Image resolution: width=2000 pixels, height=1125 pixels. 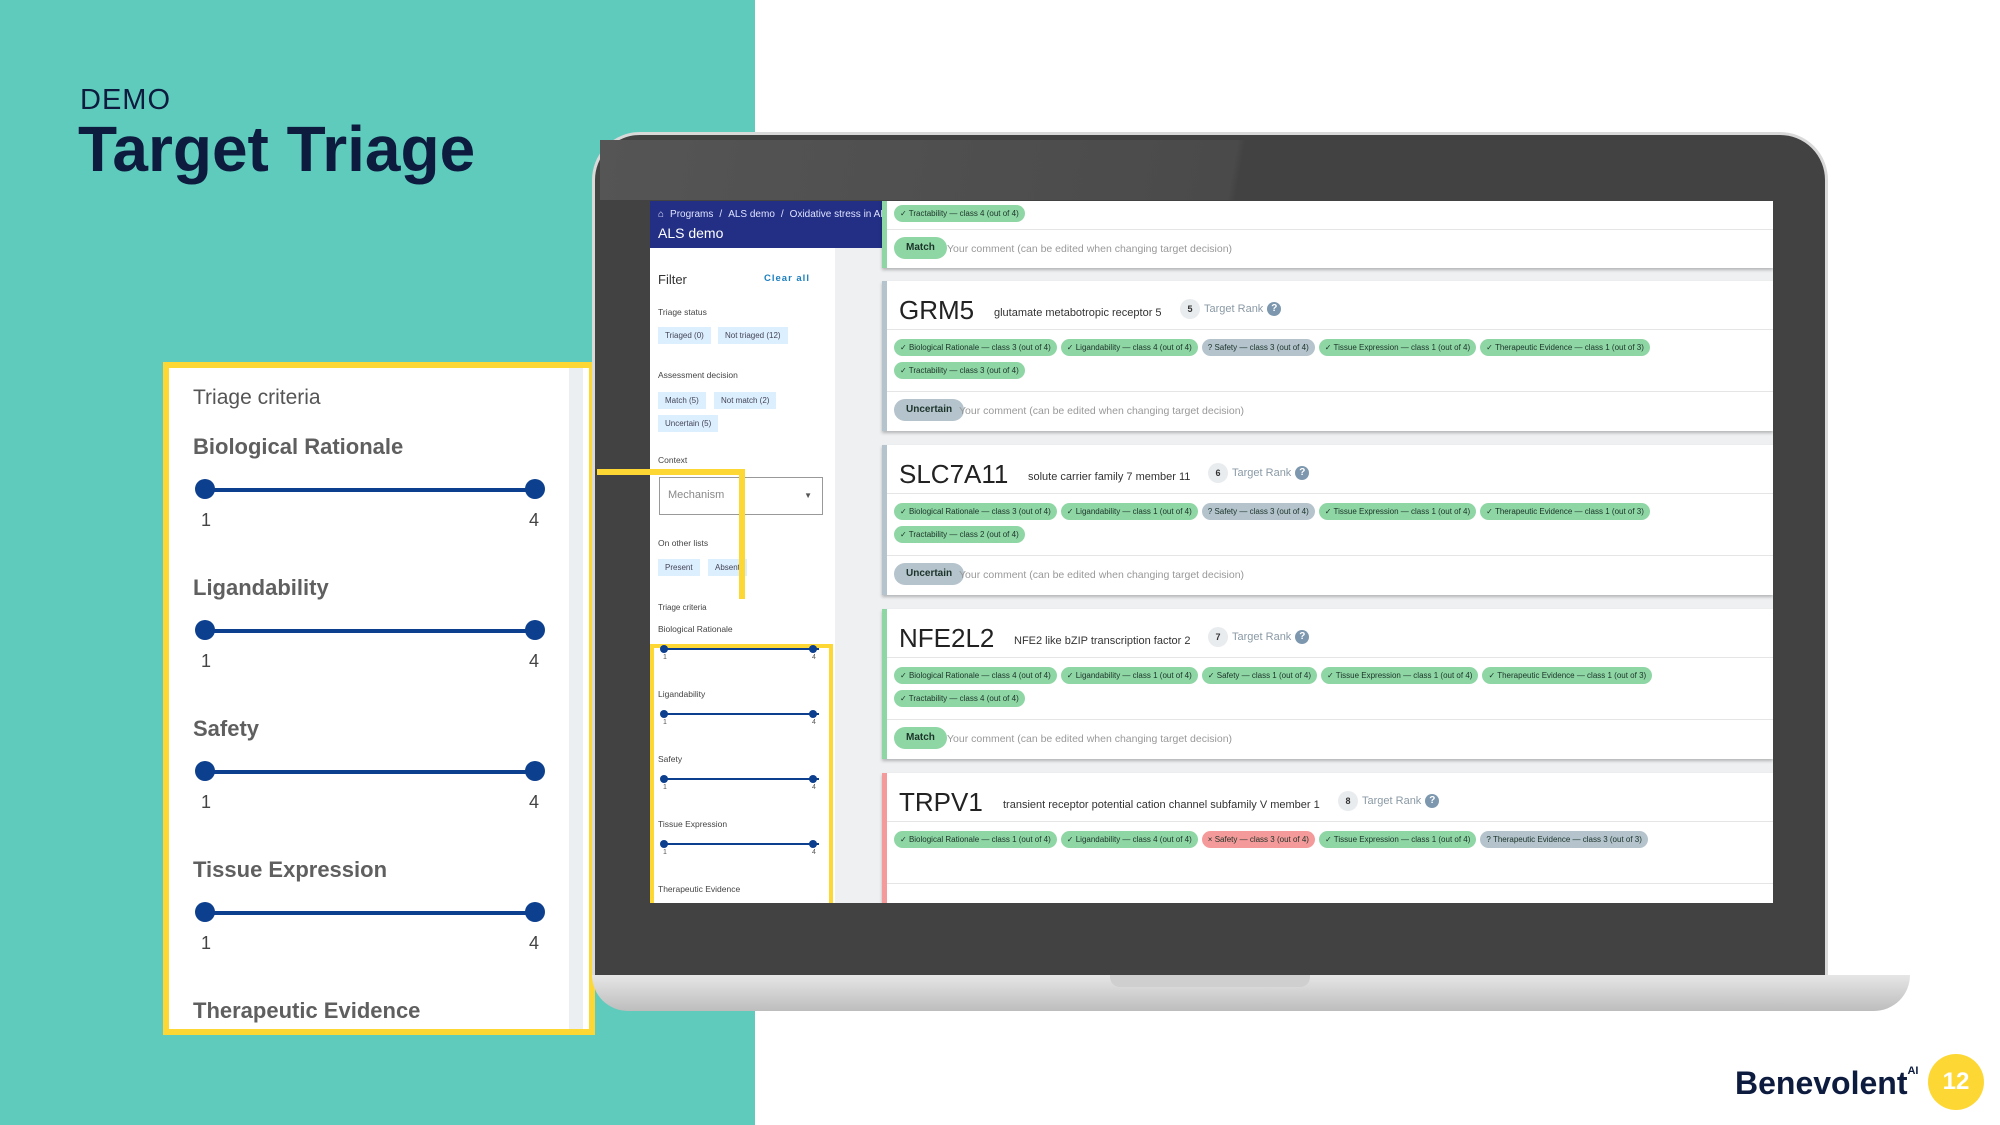 What do you see at coordinates (682, 400) in the screenshot?
I see `filter-chip-match: Match (5)` at bounding box center [682, 400].